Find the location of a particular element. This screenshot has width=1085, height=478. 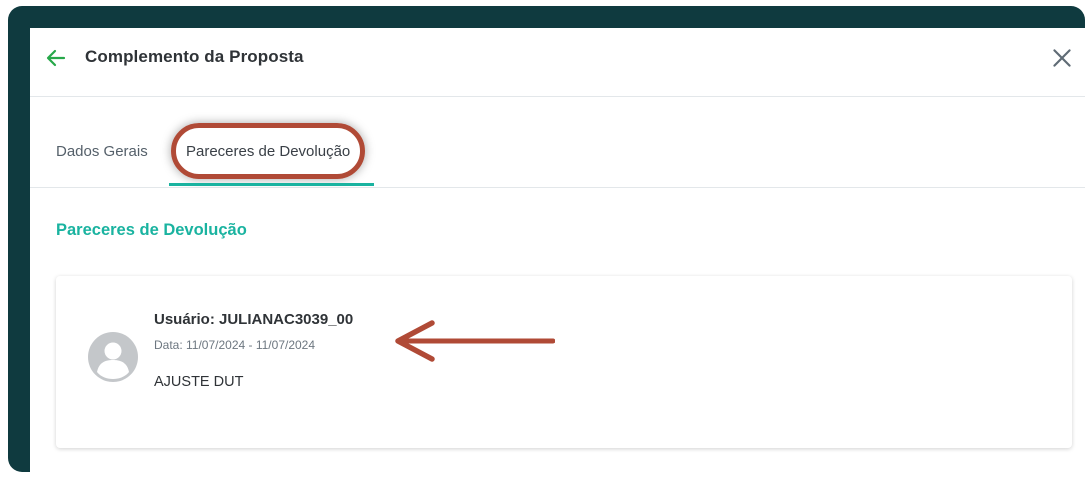

annotation-arrow-icon is located at coordinates (475, 341).